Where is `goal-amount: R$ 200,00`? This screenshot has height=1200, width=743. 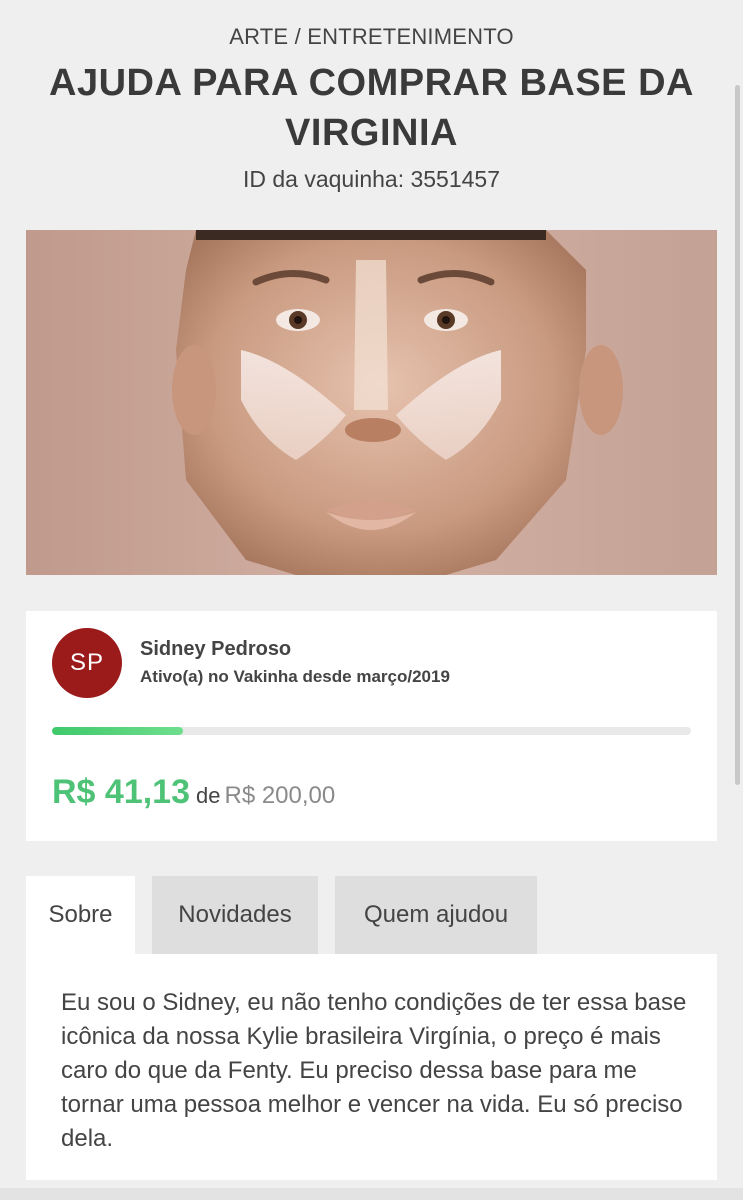
goal-amount: R$ 200,00 is located at coordinates (280, 795).